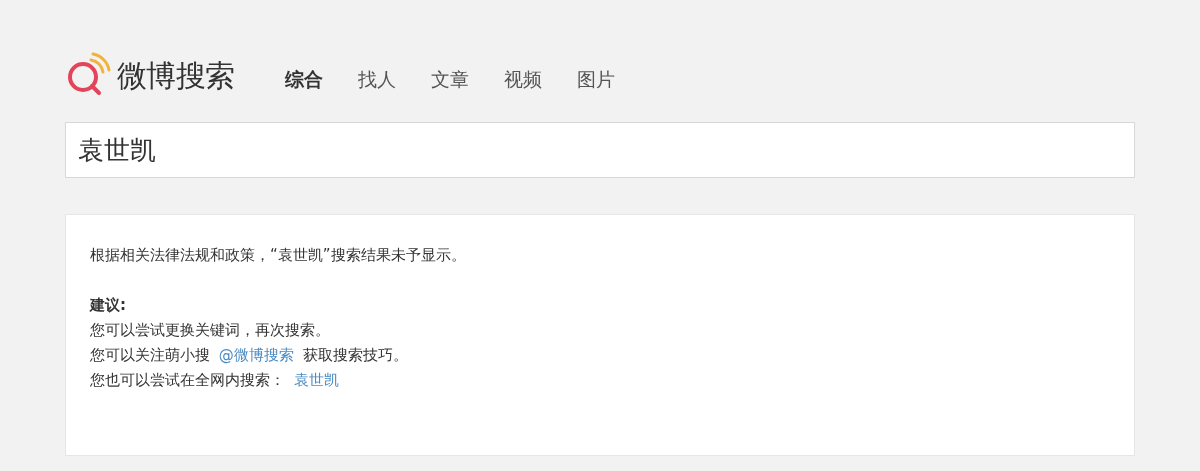 The height and width of the screenshot is (471, 1200). I want to click on link: 袁世凯, so click(316, 380).